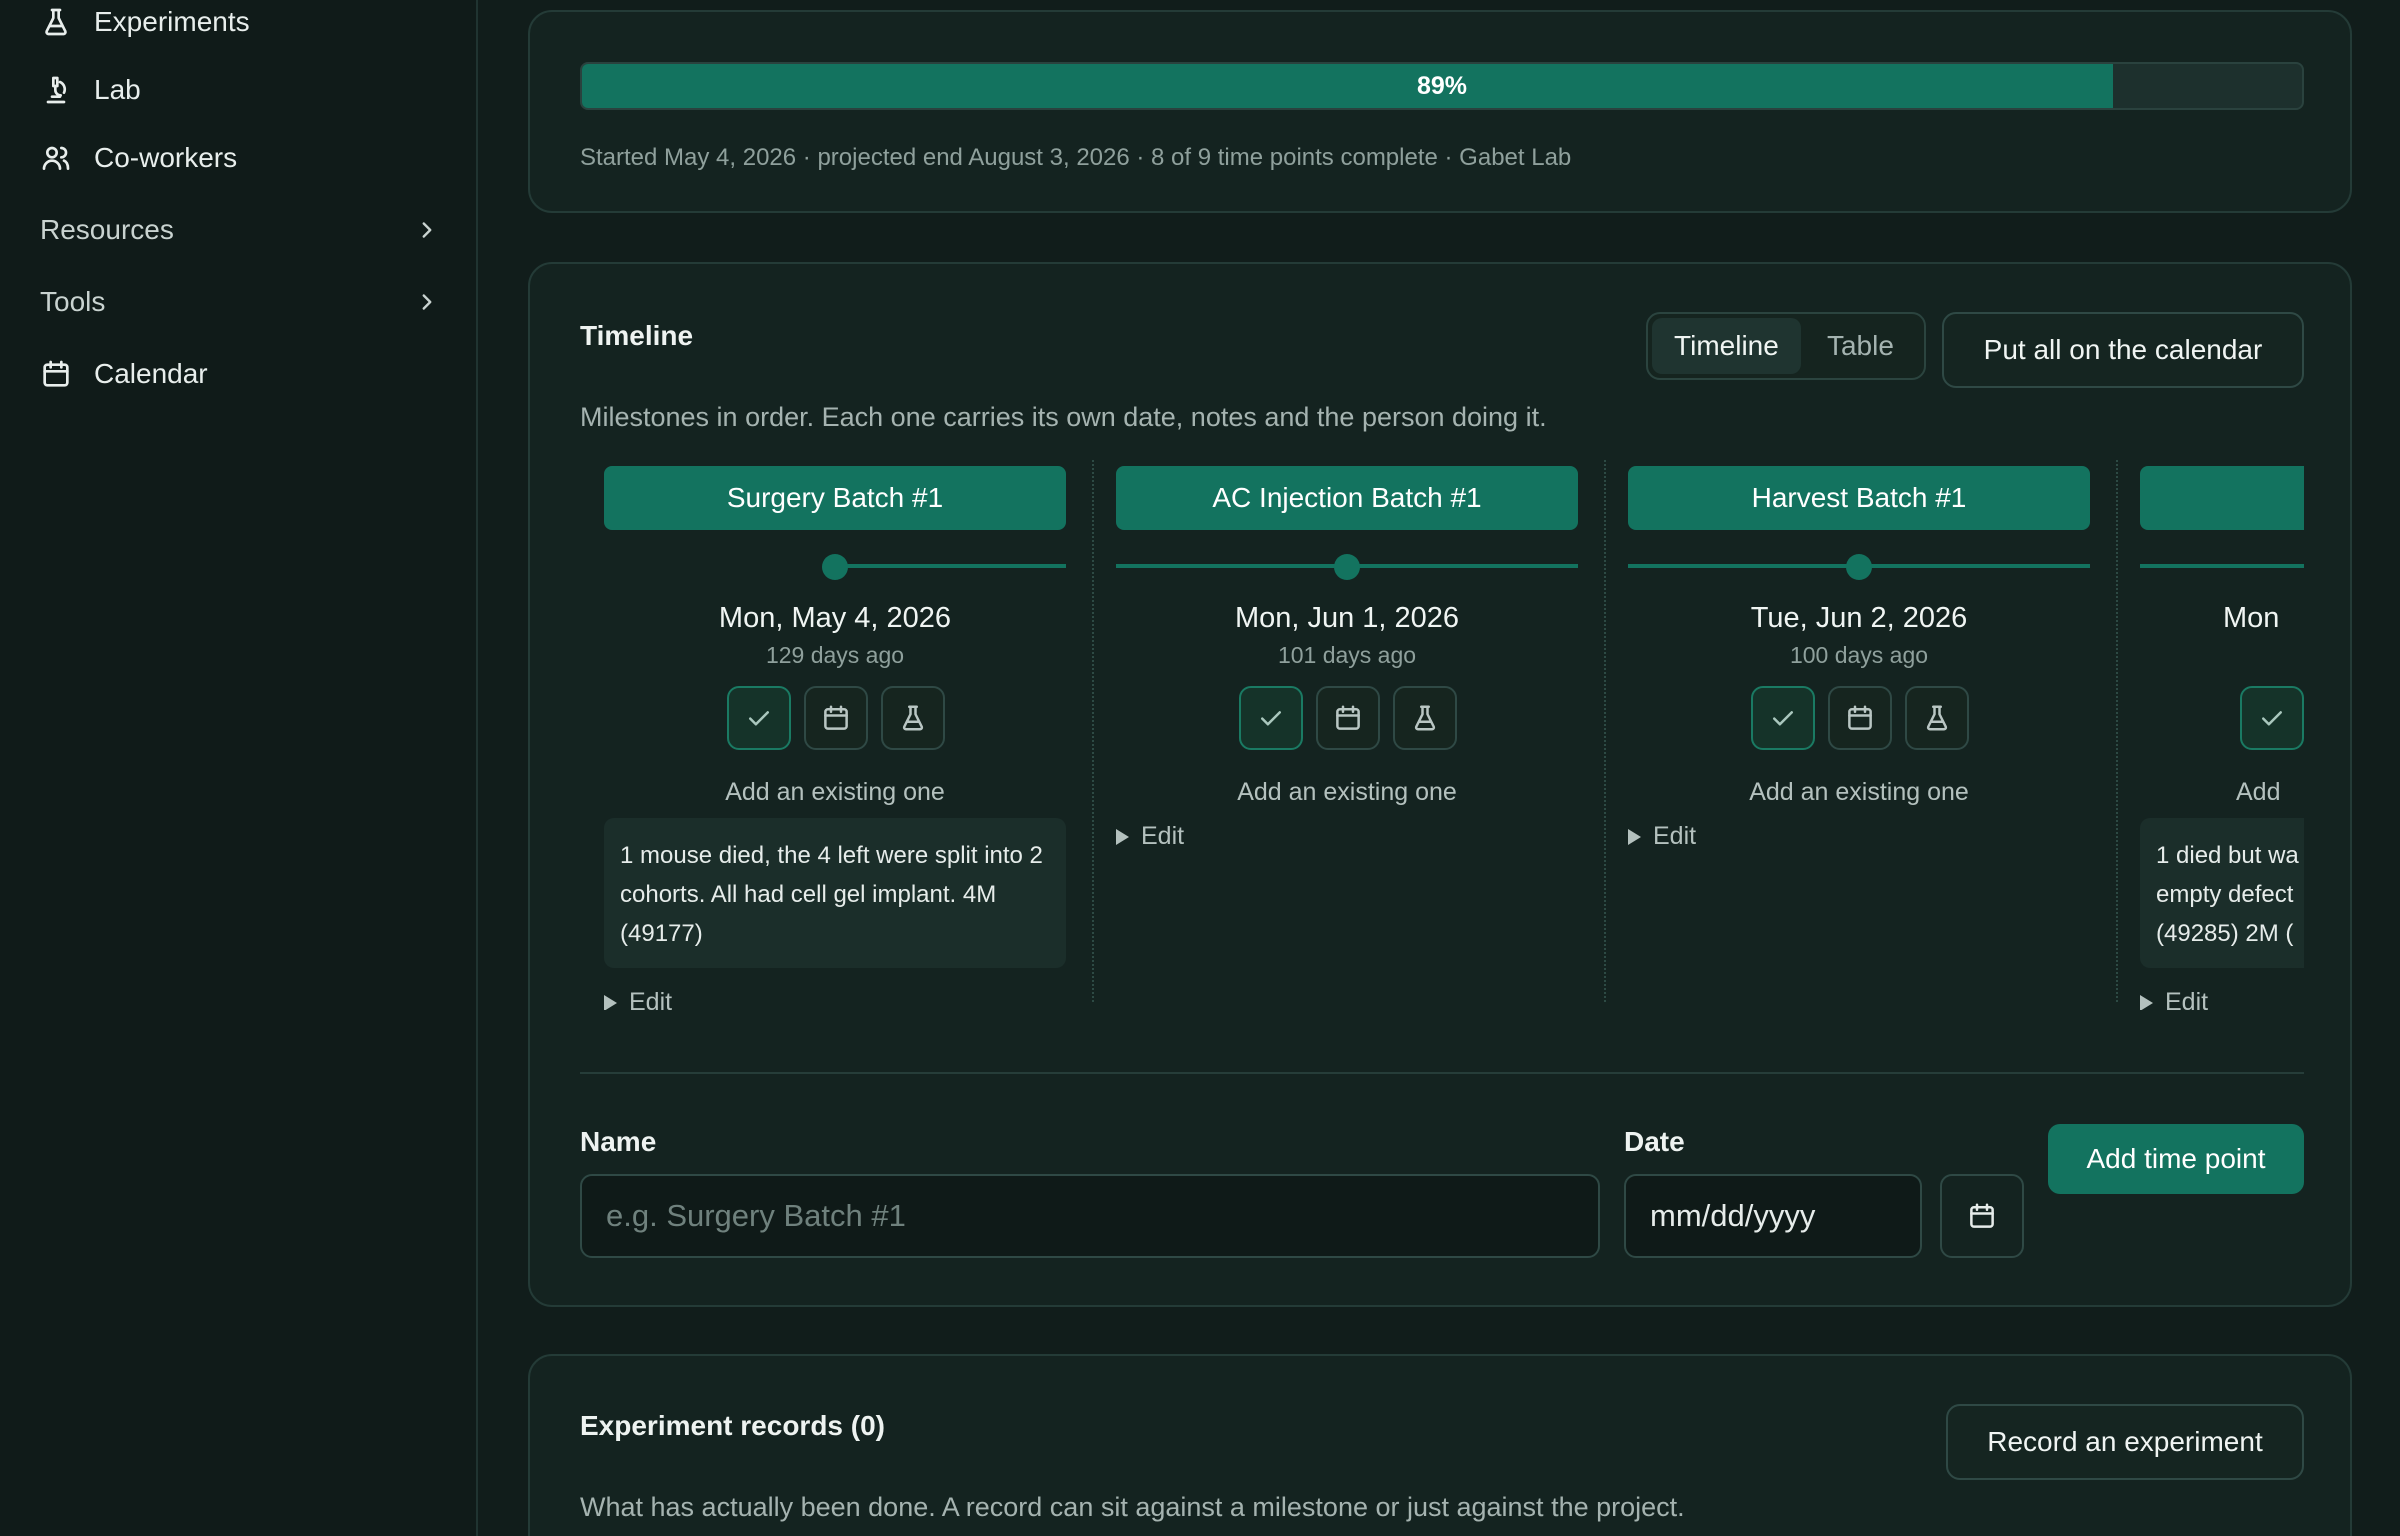  Describe the element at coordinates (56, 90) in the screenshot. I see `microscope-icon` at that location.